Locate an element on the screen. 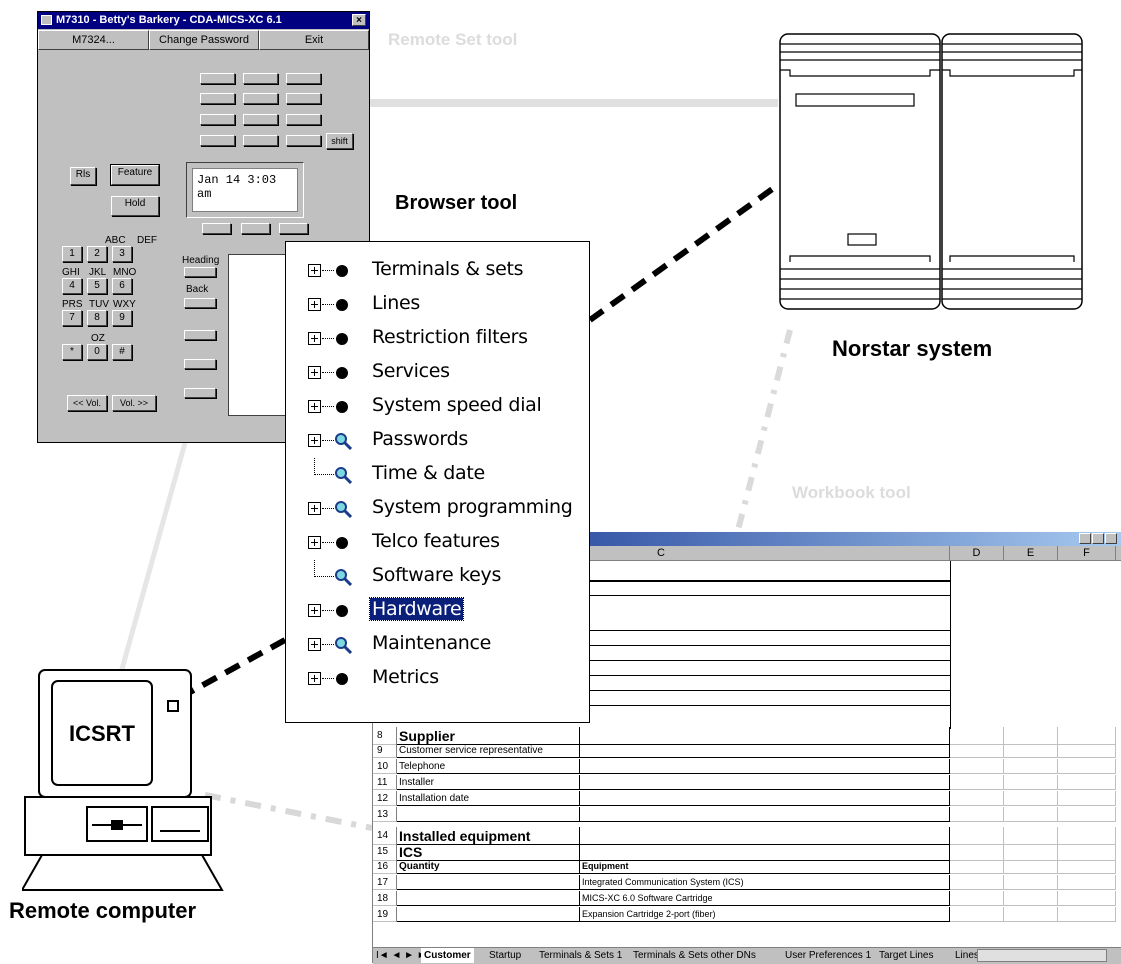  volume-up-button: Vol. >> is located at coordinates (134, 403).